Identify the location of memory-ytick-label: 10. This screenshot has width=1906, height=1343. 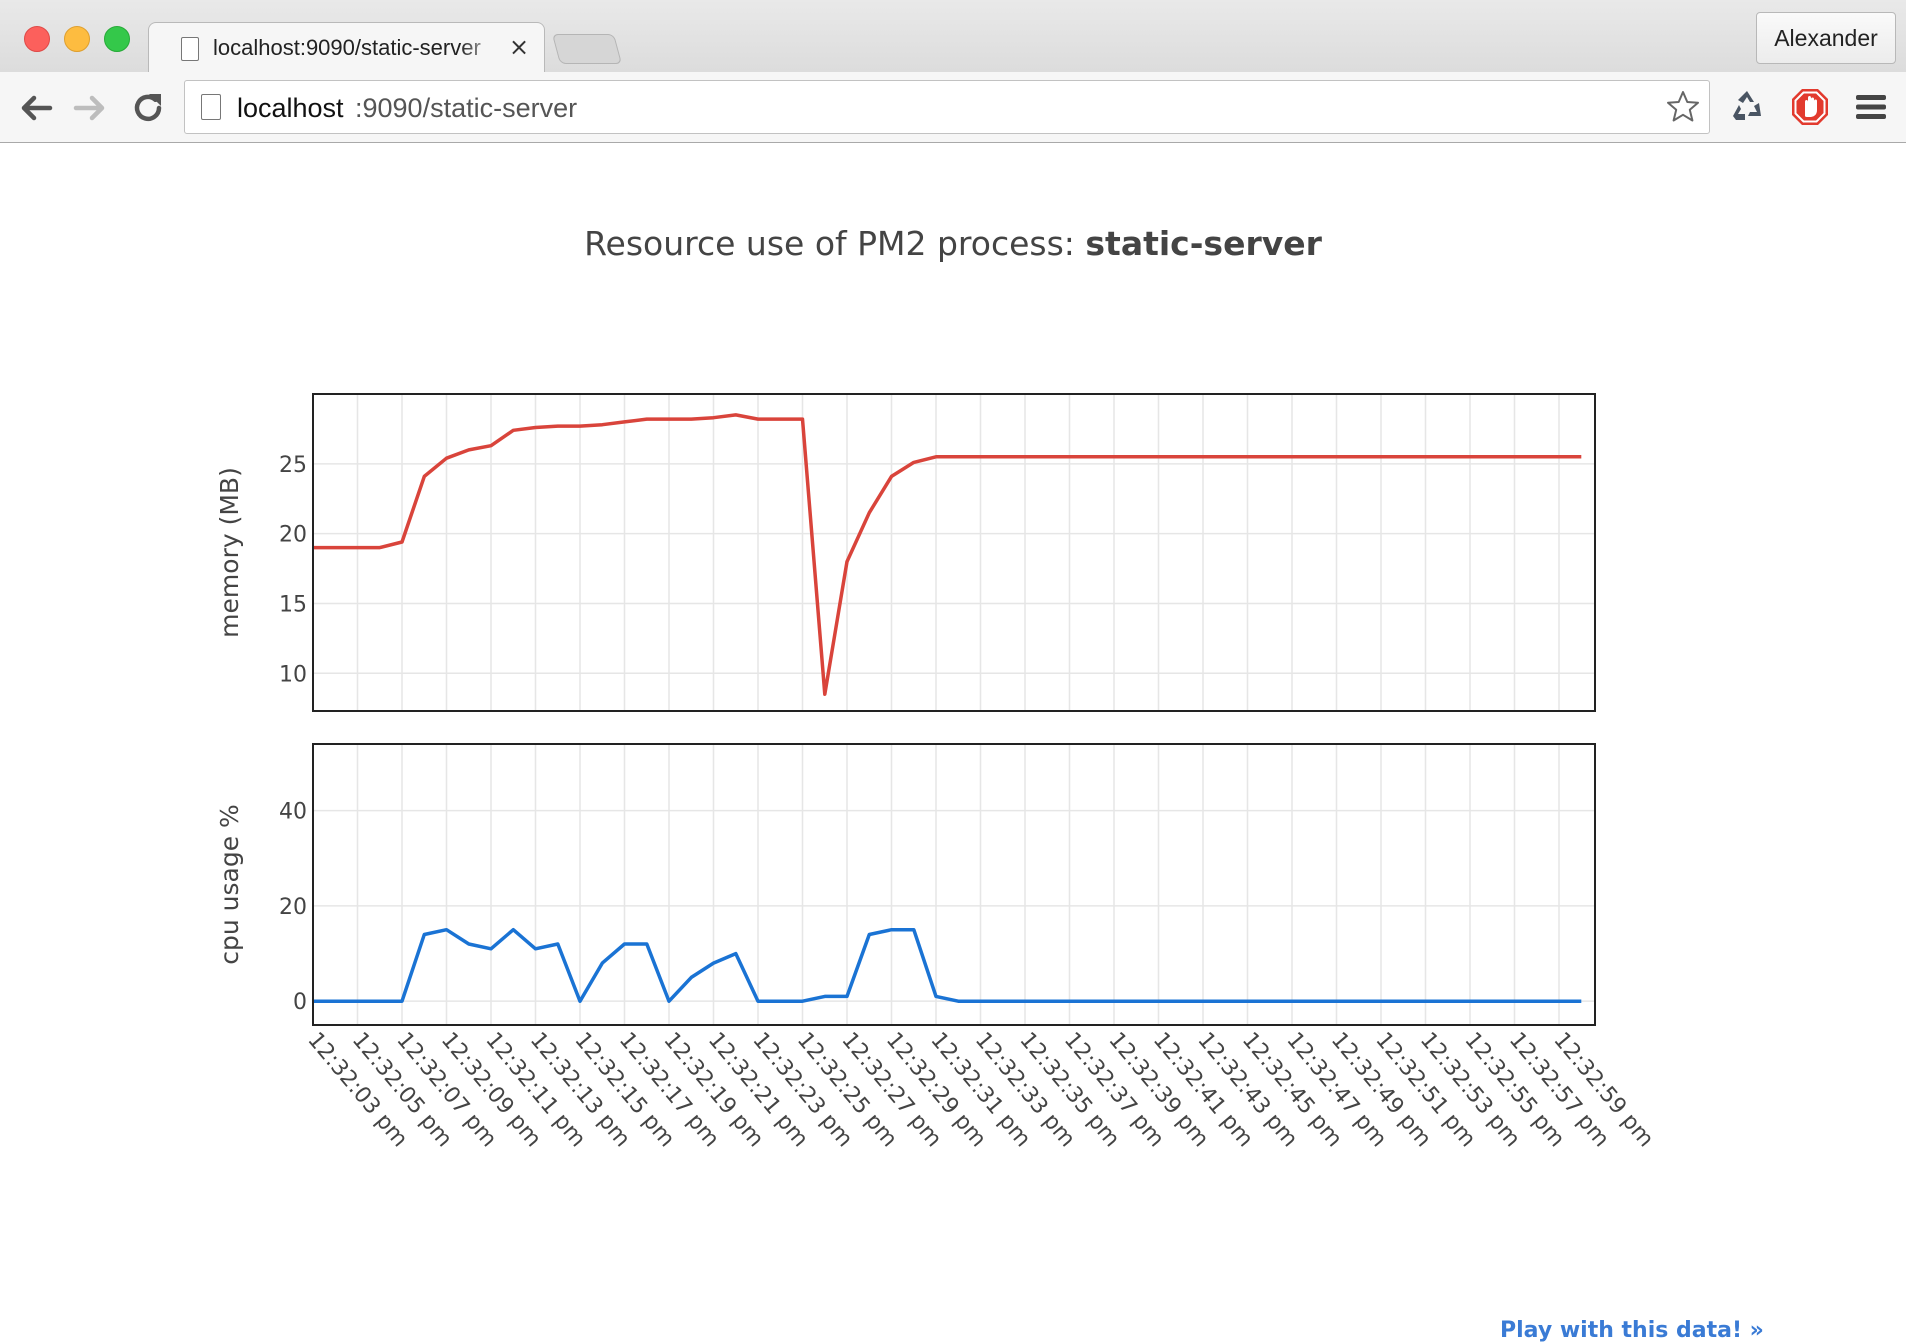
(293, 674).